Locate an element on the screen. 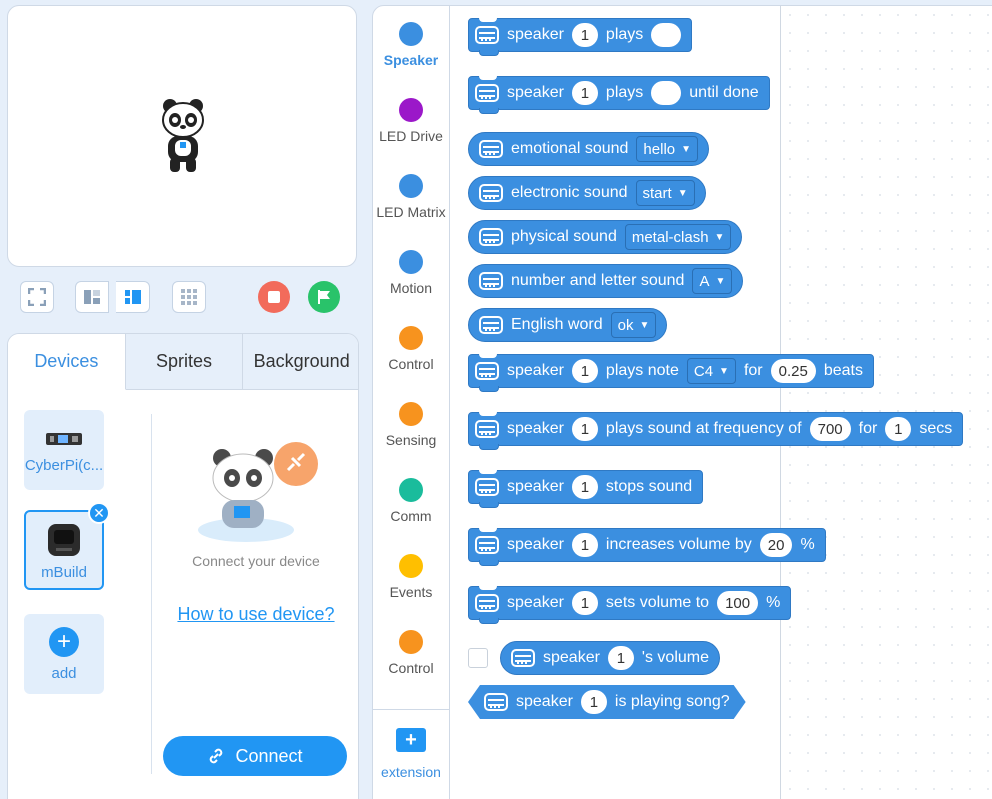 The height and width of the screenshot is (799, 992). grid-icon is located at coordinates (189, 297).